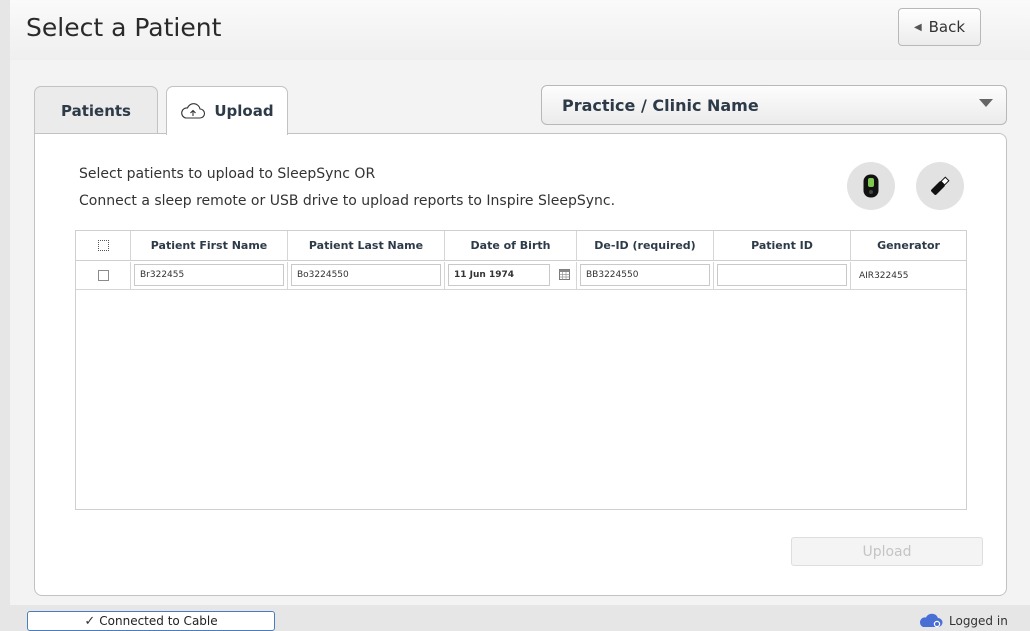  What do you see at coordinates (884, 276) in the screenshot?
I see `generator-value: AIR322455` at bounding box center [884, 276].